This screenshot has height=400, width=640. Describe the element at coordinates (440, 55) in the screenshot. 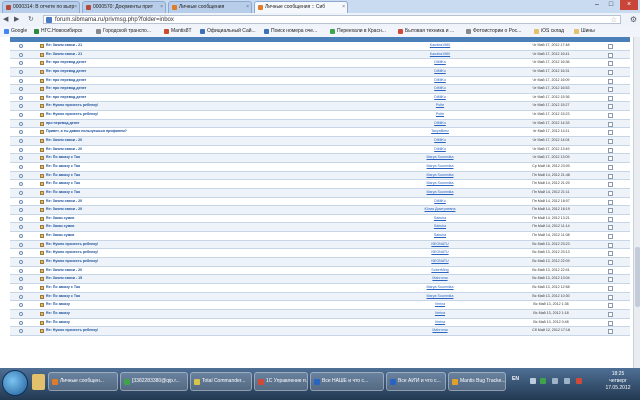

I see `message-author-link: Kaudira1980` at that location.